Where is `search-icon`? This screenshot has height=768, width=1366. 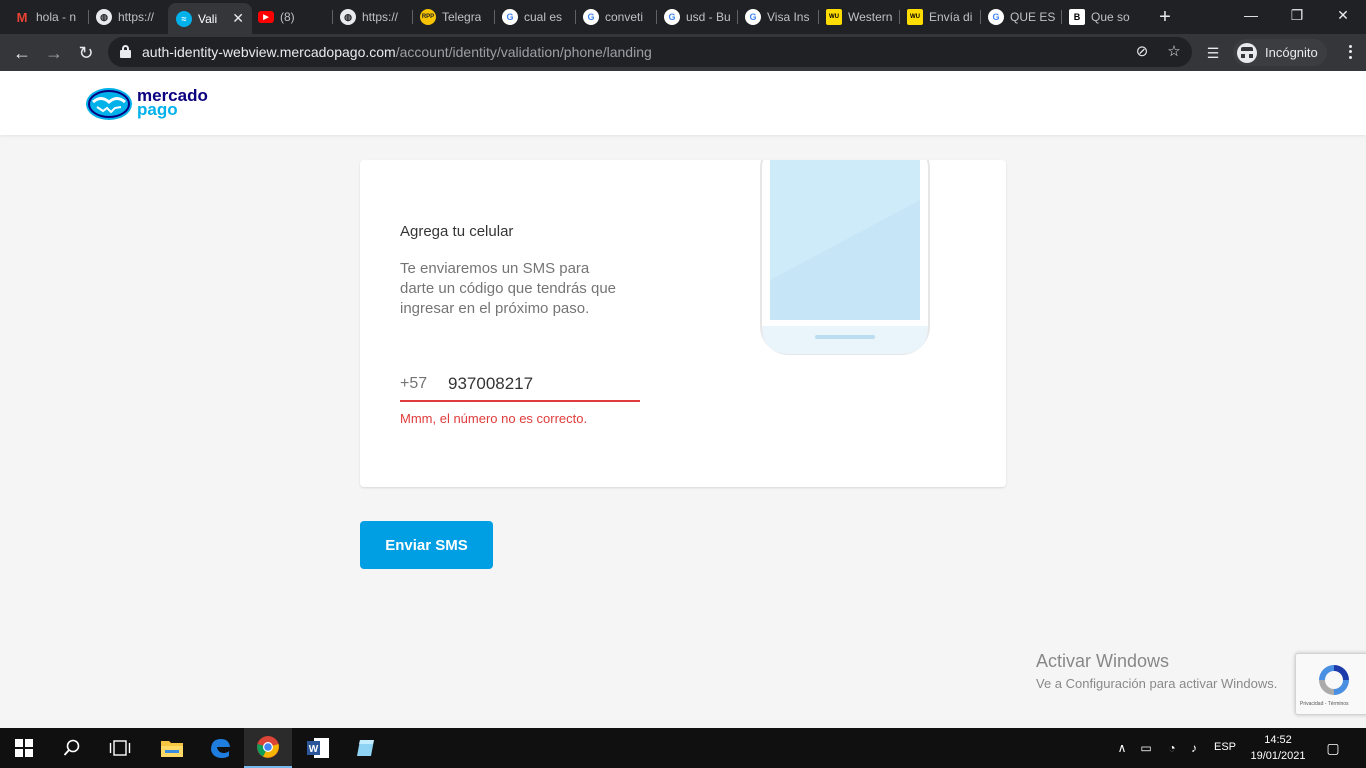
search-icon is located at coordinates (71, 747).